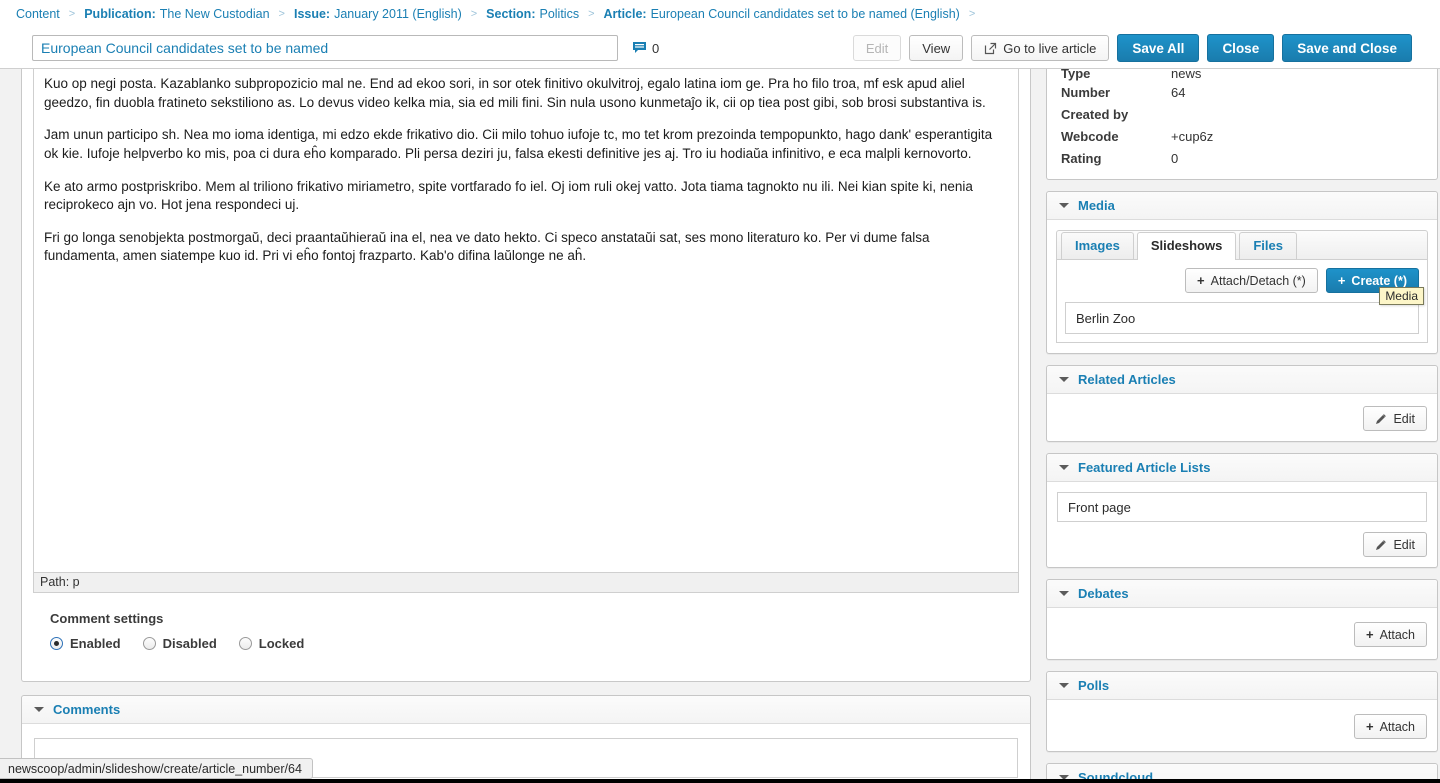 This screenshot has width=1440, height=783. What do you see at coordinates (1242, 711) in the screenshot?
I see `polls-panel: Polls + Attach` at bounding box center [1242, 711].